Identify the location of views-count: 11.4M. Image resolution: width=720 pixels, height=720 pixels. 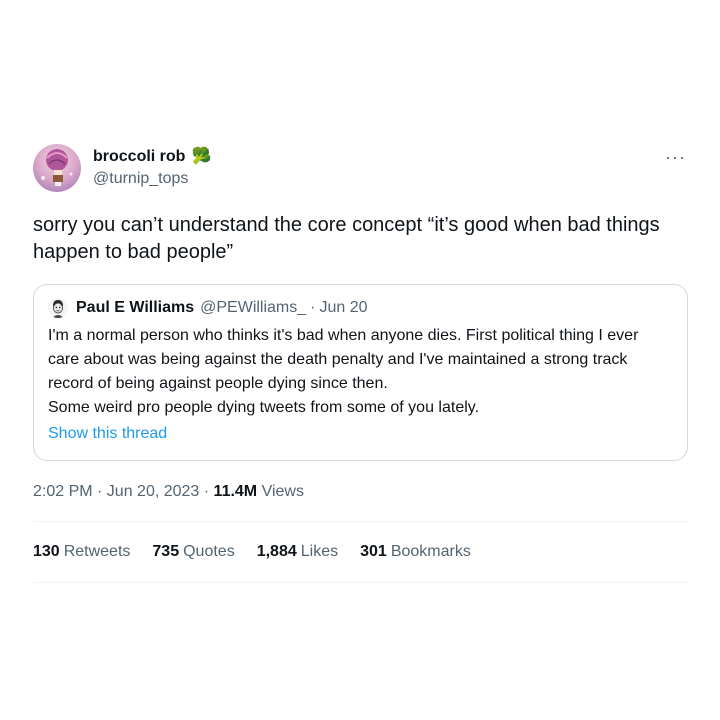
(235, 491).